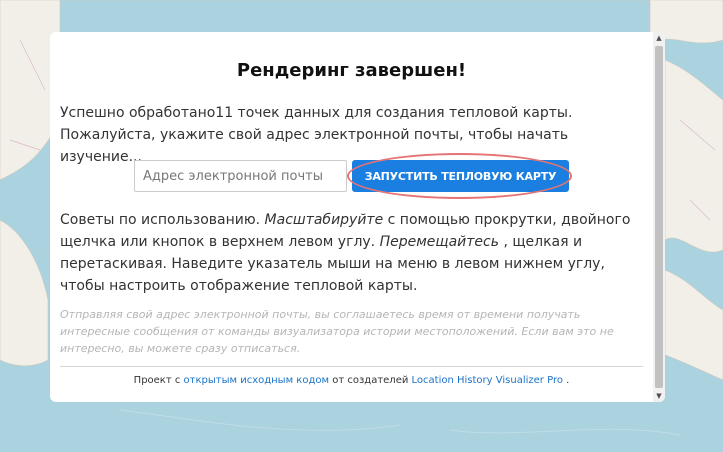 Image resolution: width=723 pixels, height=452 pixels. What do you see at coordinates (370, 380) in the screenshot?
I see `footer-middle: от создателей` at bounding box center [370, 380].